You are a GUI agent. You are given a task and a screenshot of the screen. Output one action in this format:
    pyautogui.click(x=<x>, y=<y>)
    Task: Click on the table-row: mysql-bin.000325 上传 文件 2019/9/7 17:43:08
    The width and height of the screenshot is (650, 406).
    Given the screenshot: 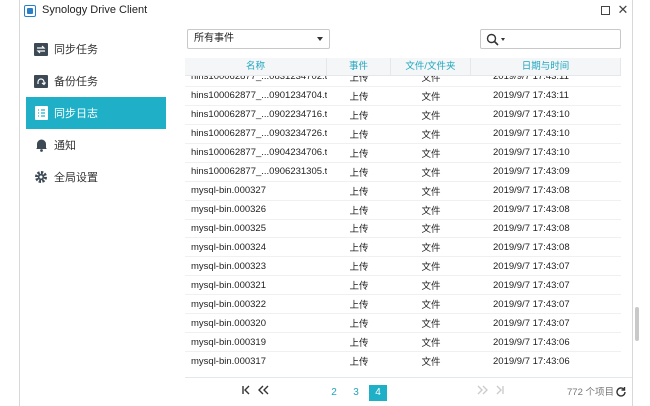 What is the action you would take?
    pyautogui.click(x=403, y=229)
    